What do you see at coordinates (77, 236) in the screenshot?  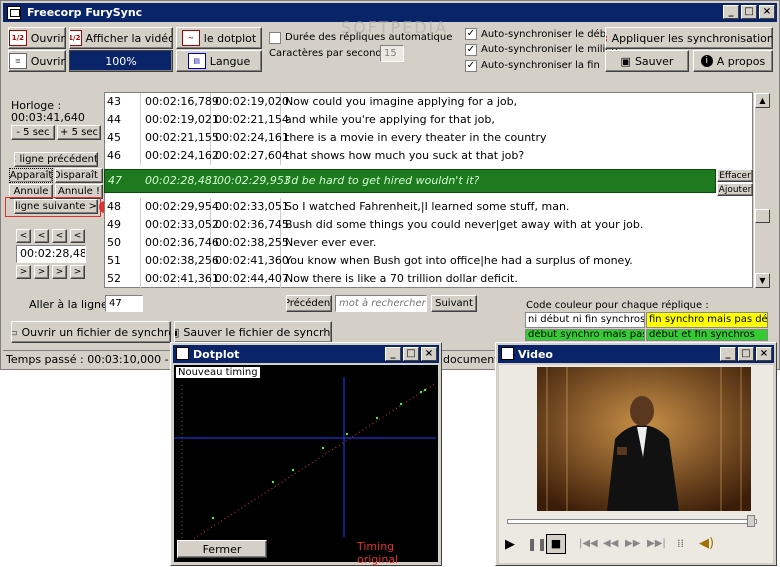 I see `step-back-4: <` at bounding box center [77, 236].